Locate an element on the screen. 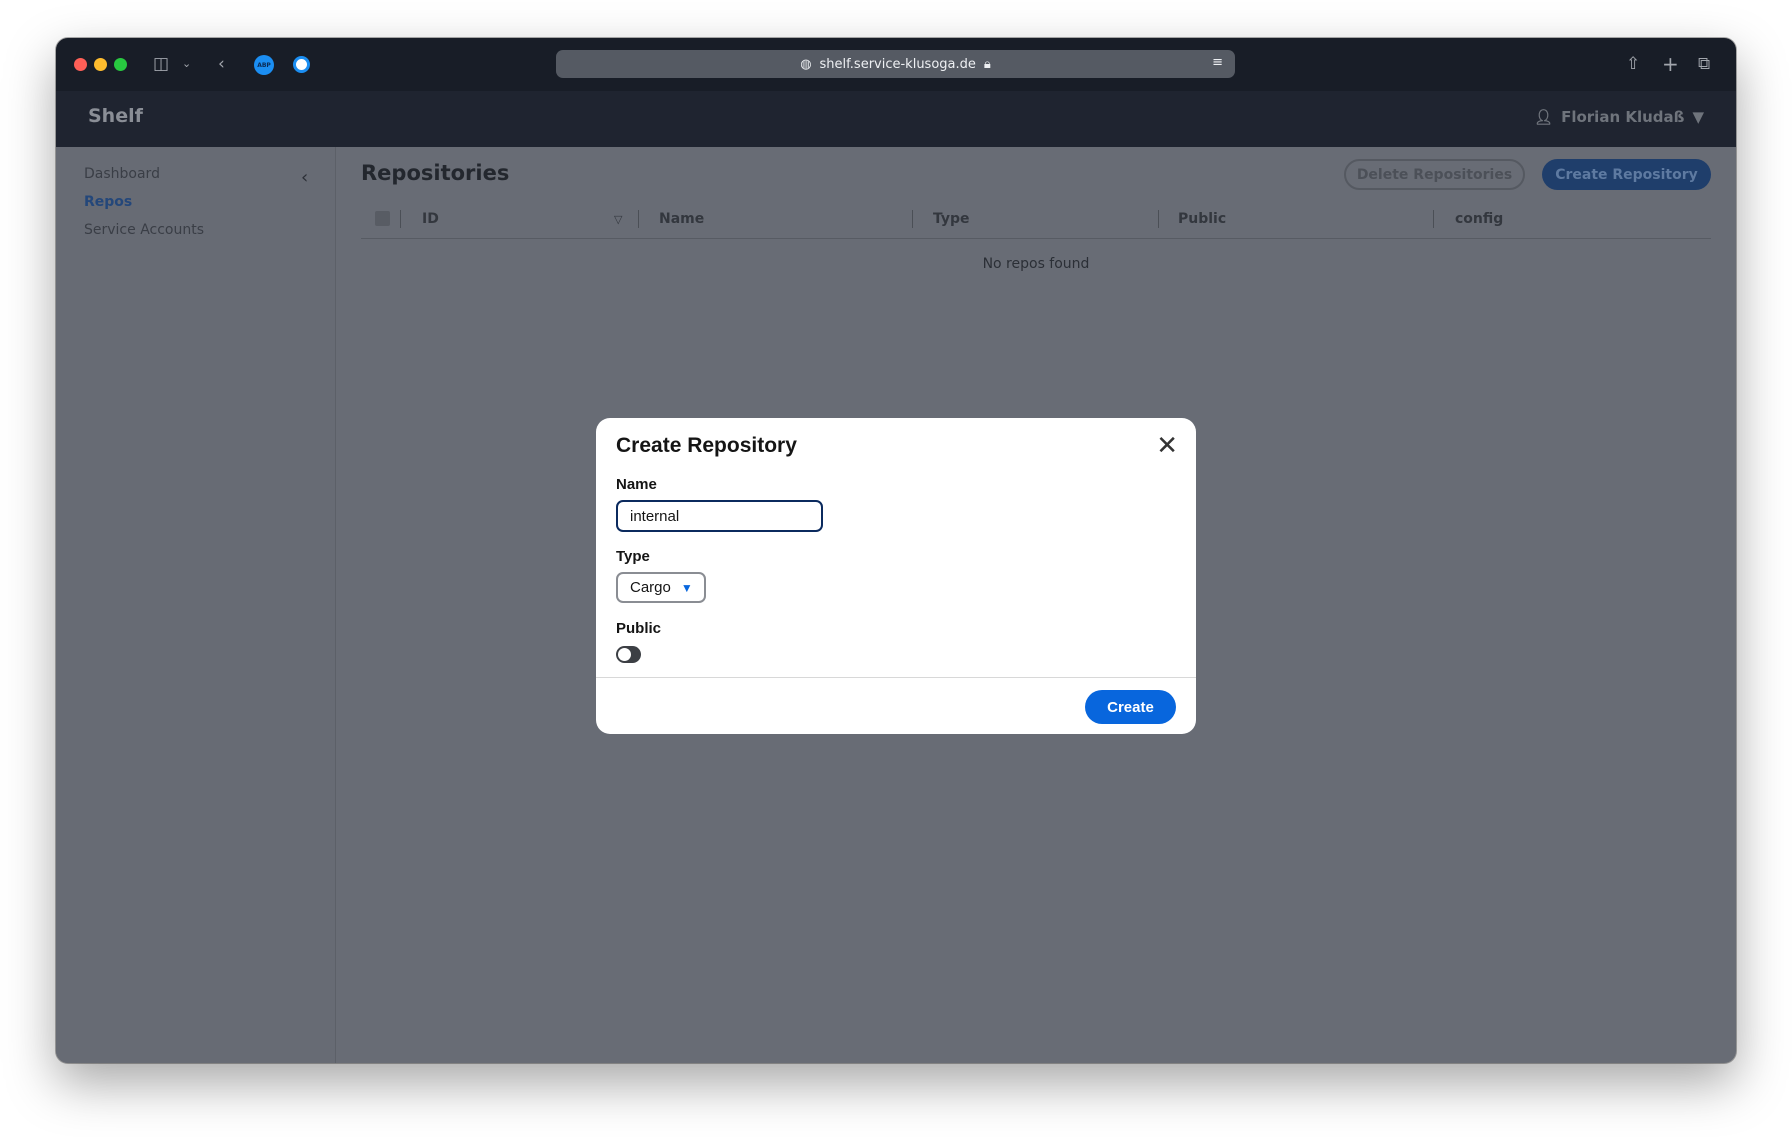 The image size is (1792, 1137). column-header-id: ID is located at coordinates (430, 219).